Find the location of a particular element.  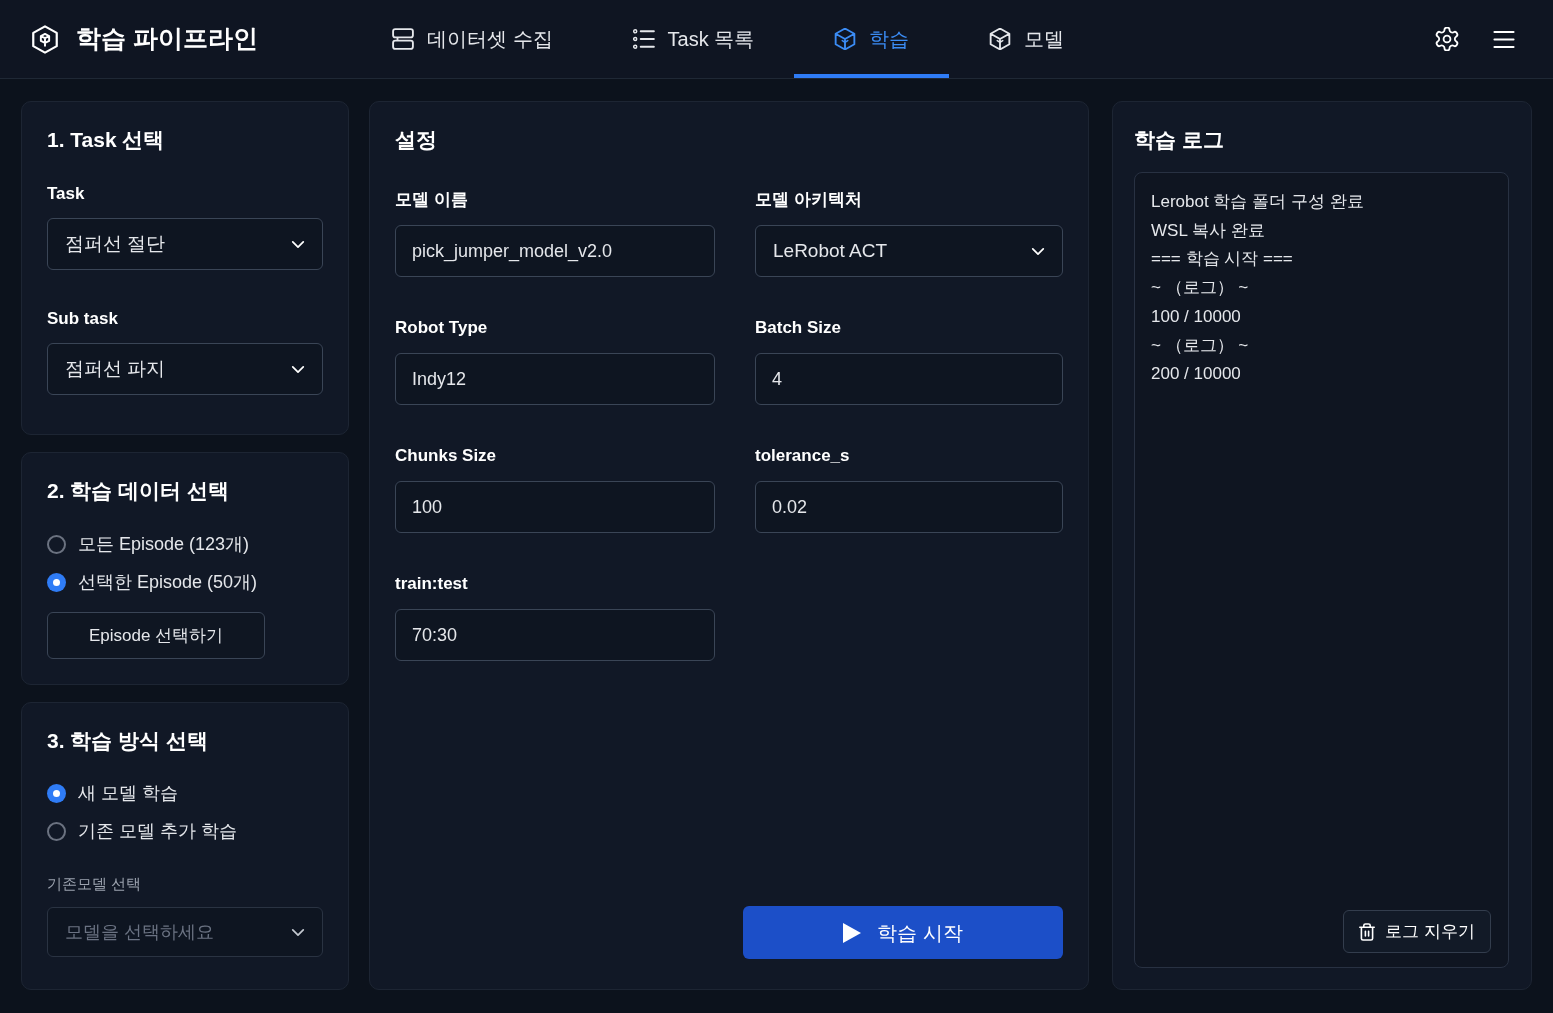

text-field: 70:30 is located at coordinates (555, 635).